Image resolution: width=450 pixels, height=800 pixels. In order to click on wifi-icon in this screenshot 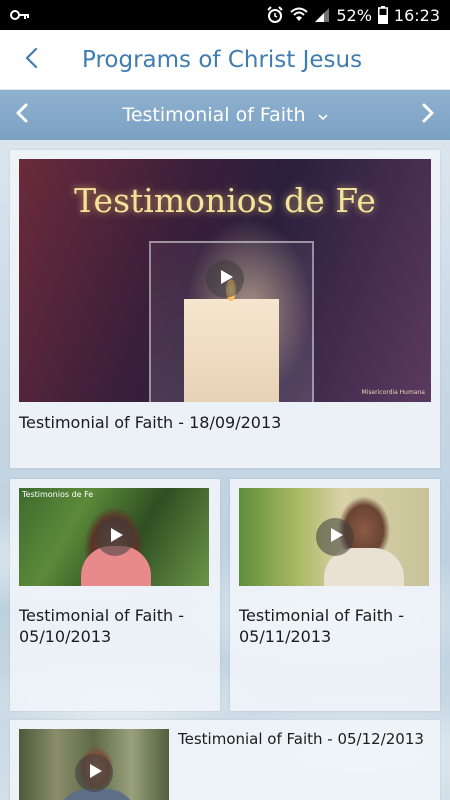, I will do `click(299, 15)`.